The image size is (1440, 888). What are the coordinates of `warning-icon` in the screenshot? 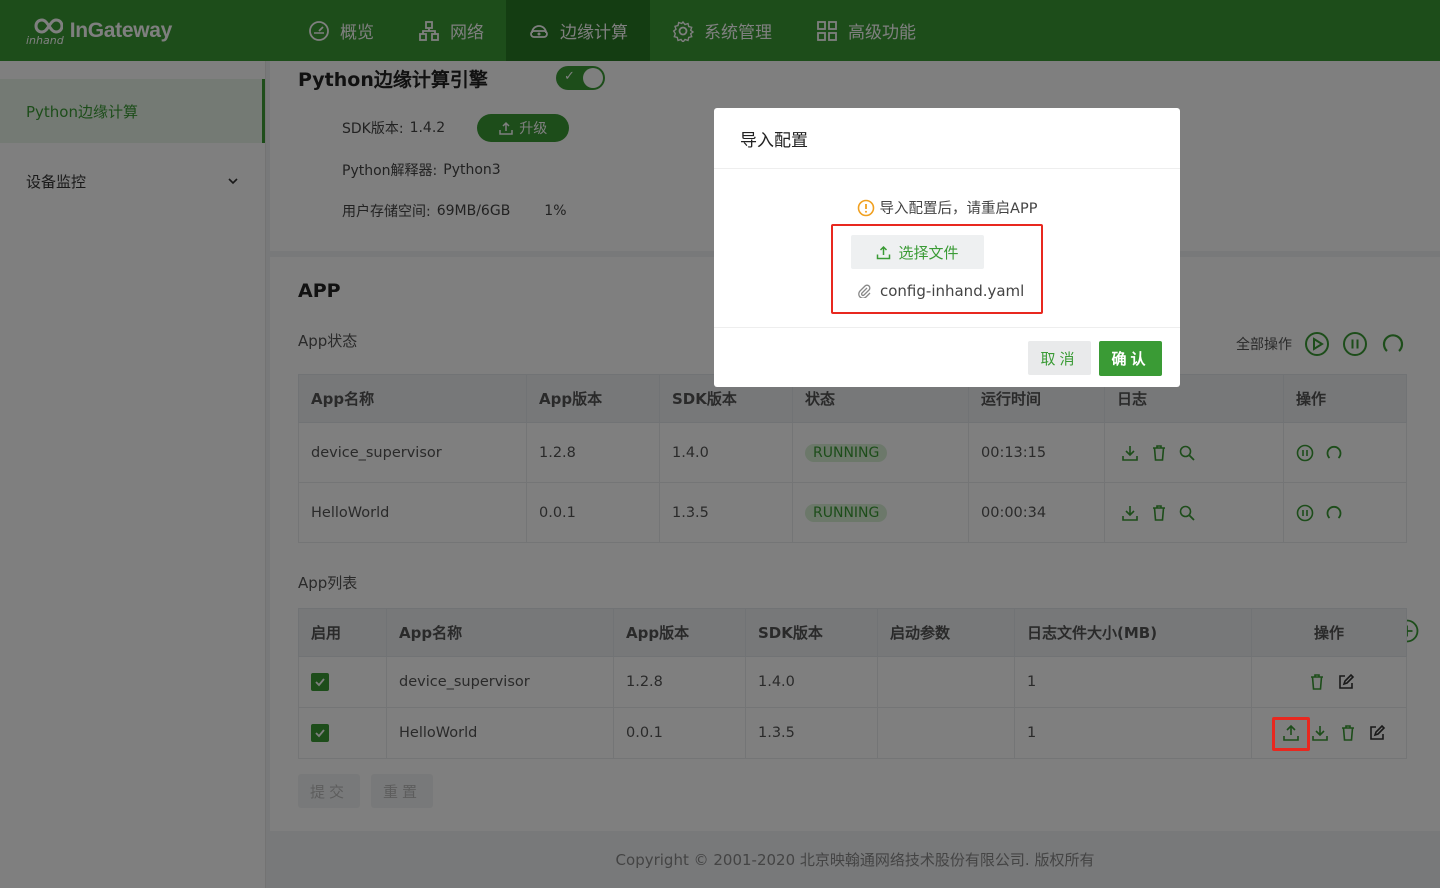 It's located at (865, 207).